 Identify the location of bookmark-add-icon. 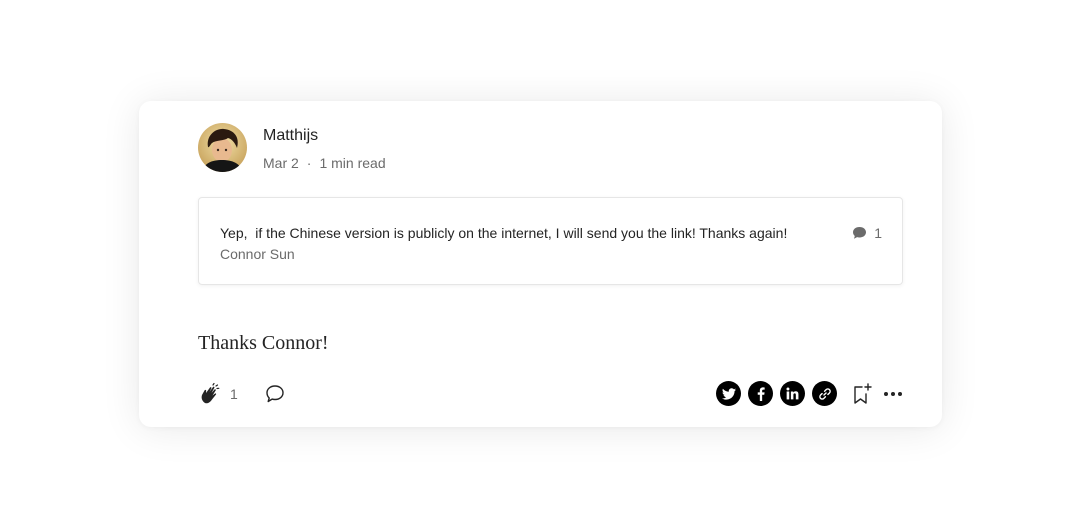
(863, 393).